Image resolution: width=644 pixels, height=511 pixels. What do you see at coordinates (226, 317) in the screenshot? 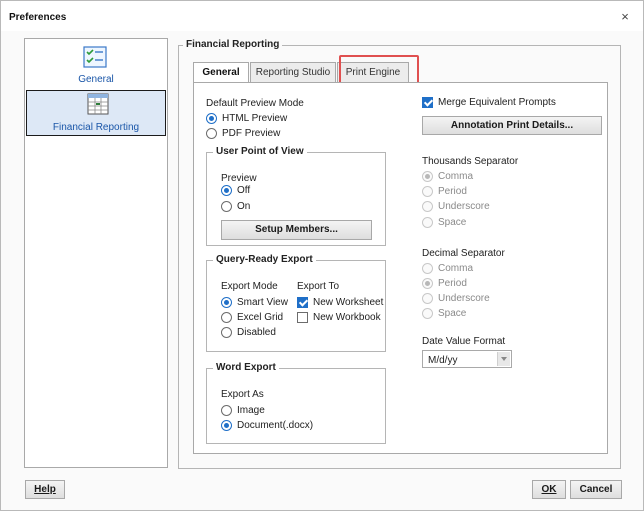
I see `excel-grid-radio` at bounding box center [226, 317].